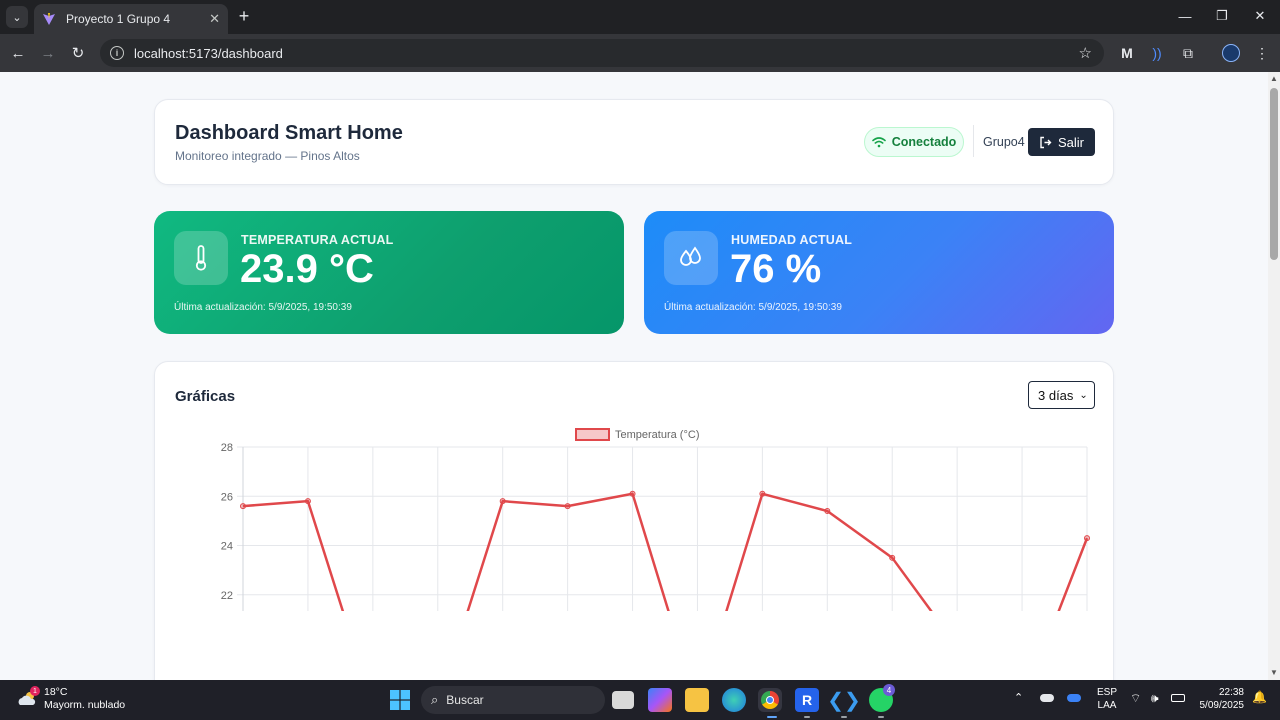  I want to click on rider-running-indicator, so click(807, 717).